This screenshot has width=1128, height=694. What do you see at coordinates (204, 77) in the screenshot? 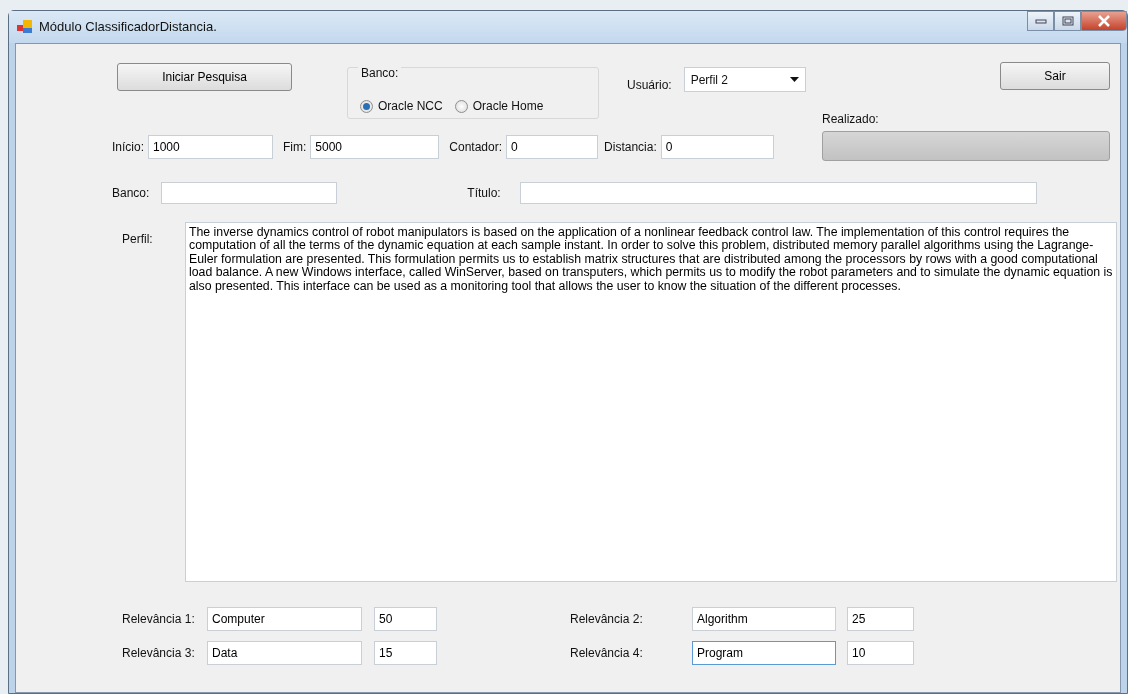
I see `search-button: Iniciar Pesquisa` at bounding box center [204, 77].